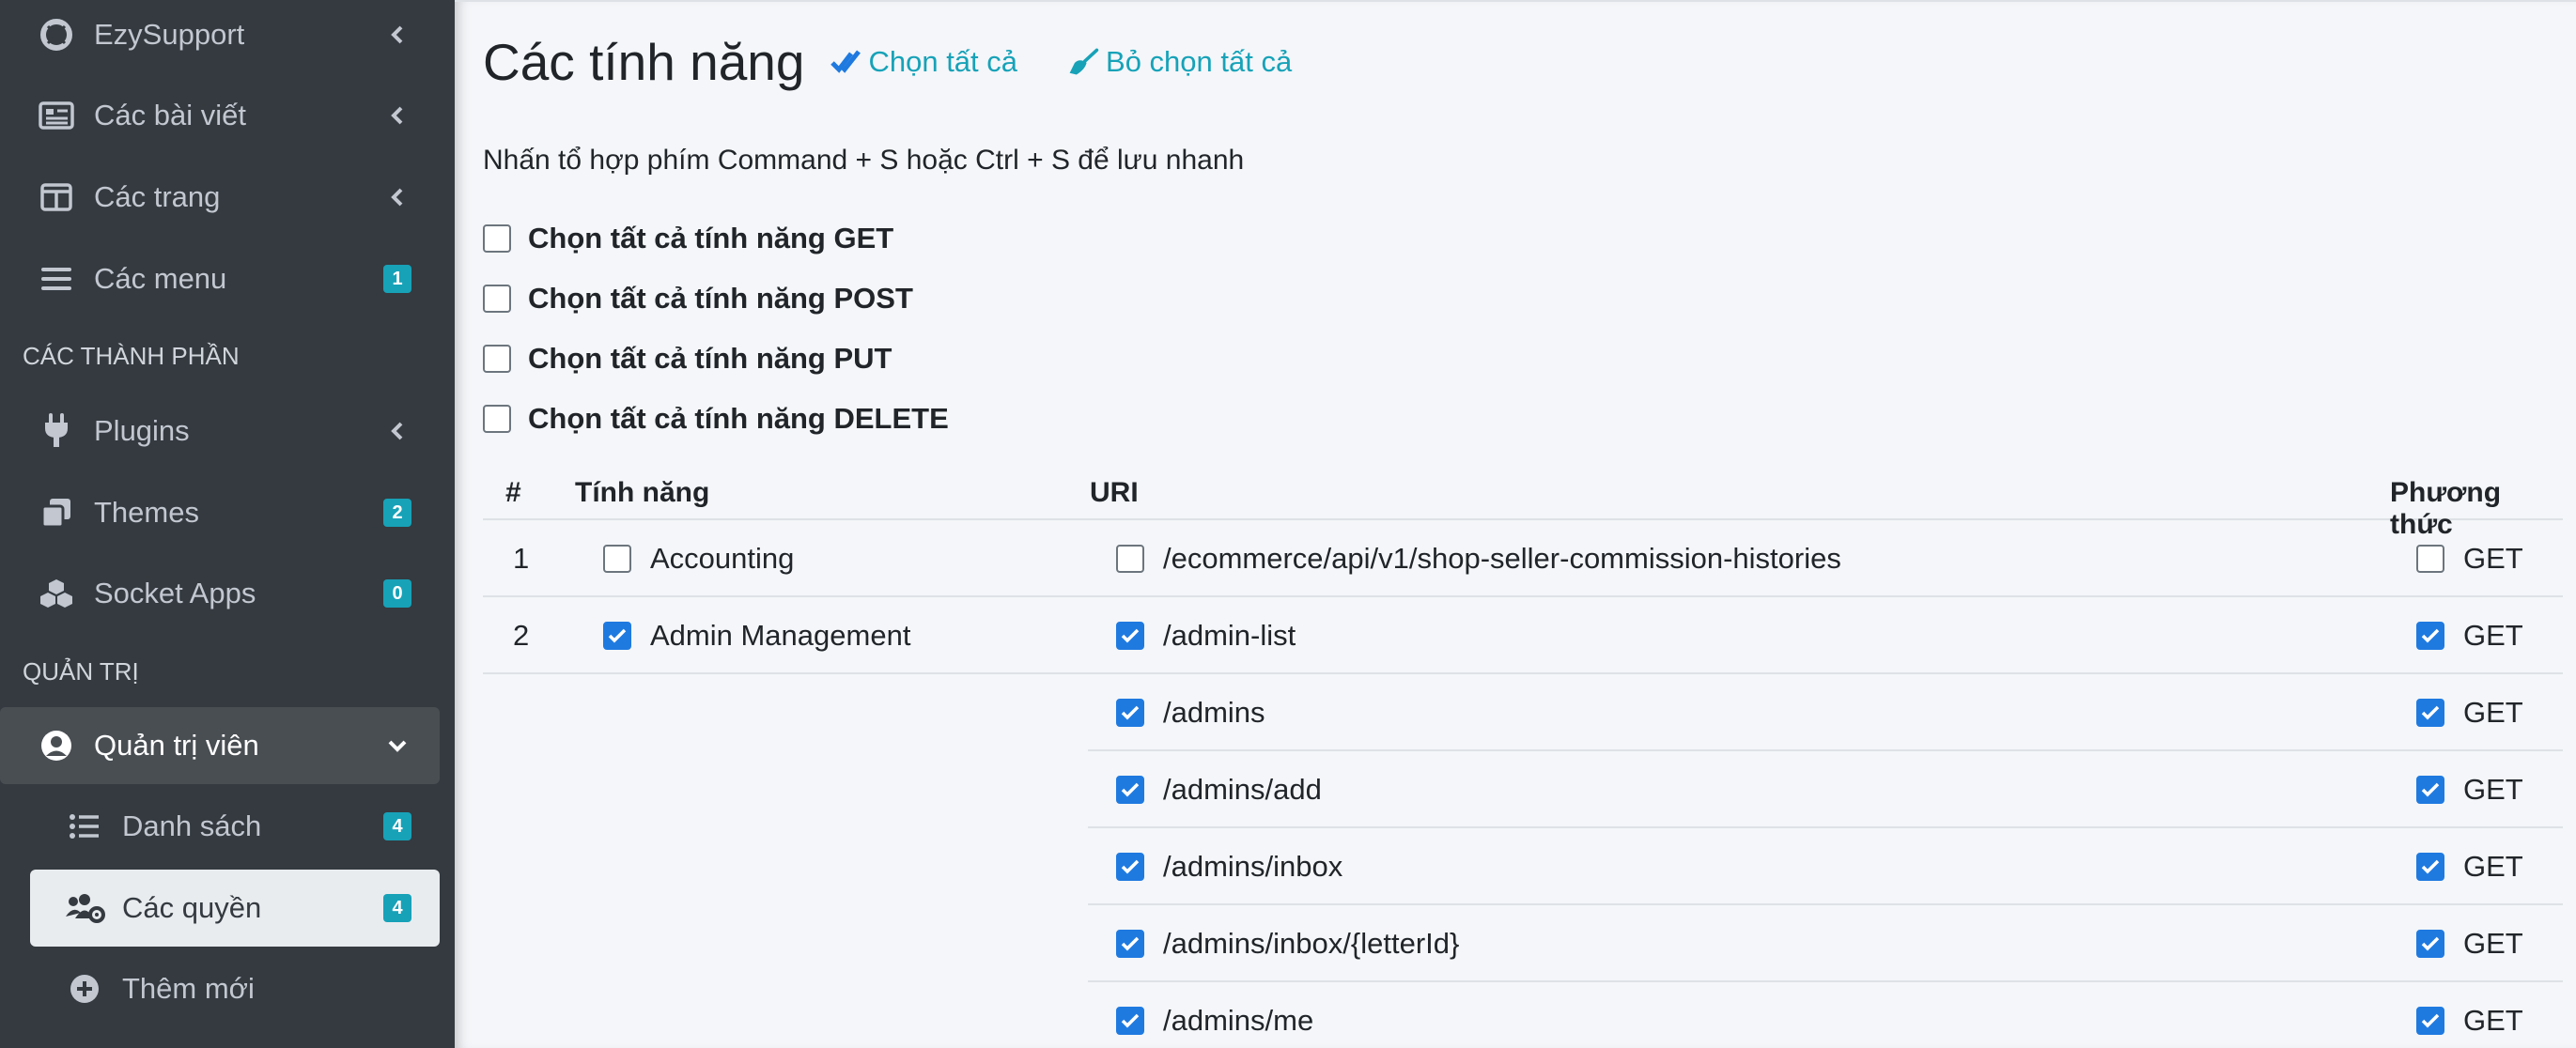 This screenshot has width=2576, height=1048. What do you see at coordinates (644, 62) in the screenshot?
I see `page-title: Các tính năng` at bounding box center [644, 62].